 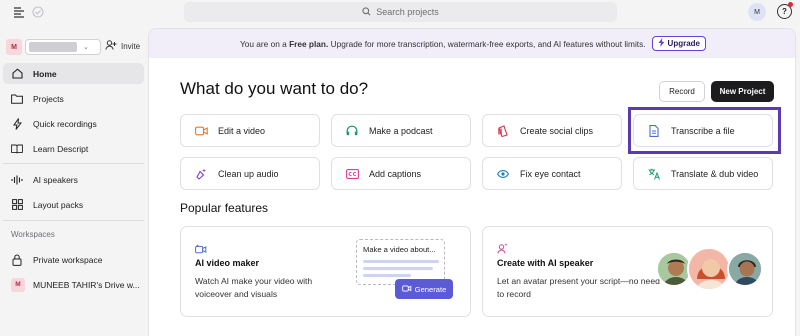 I want to click on feature-title: Create with AI speaker, so click(x=545, y=263).